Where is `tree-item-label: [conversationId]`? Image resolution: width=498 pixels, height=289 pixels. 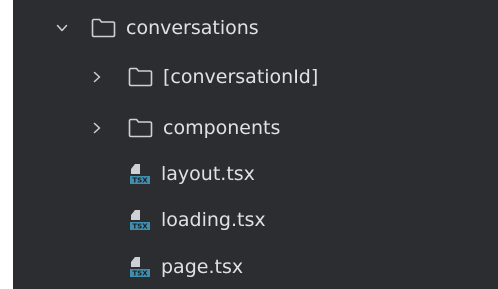 tree-item-label: [conversationId] is located at coordinates (241, 77).